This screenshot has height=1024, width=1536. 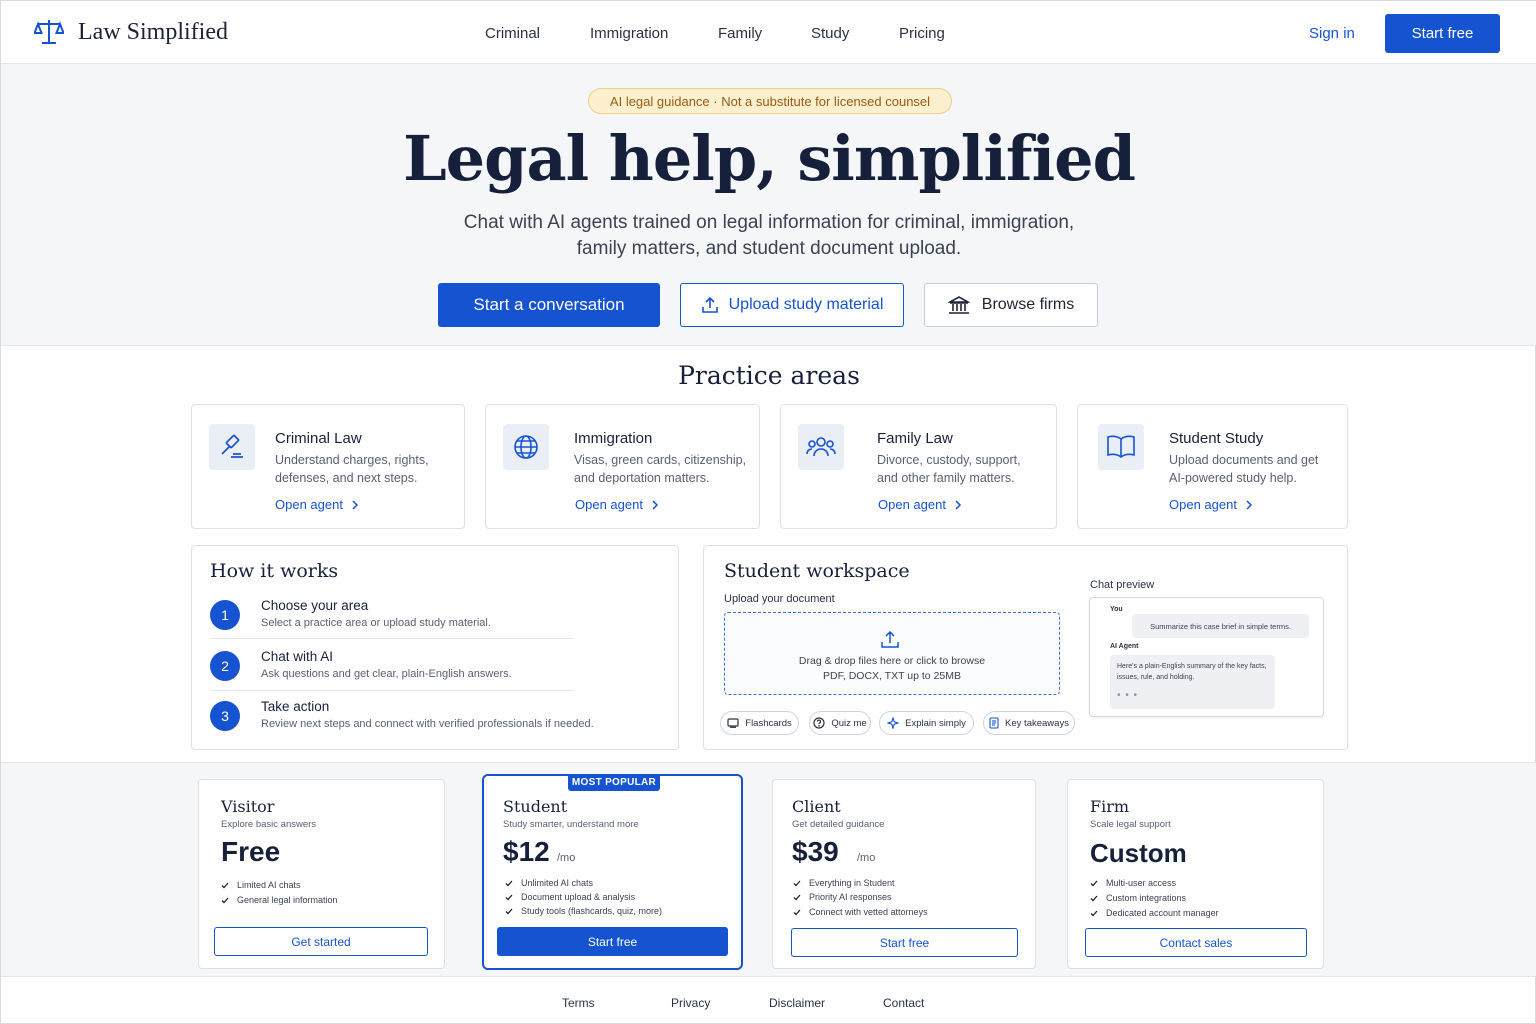 What do you see at coordinates (842, 897) in the screenshot?
I see `plan-feature: Priority AI responses` at bounding box center [842, 897].